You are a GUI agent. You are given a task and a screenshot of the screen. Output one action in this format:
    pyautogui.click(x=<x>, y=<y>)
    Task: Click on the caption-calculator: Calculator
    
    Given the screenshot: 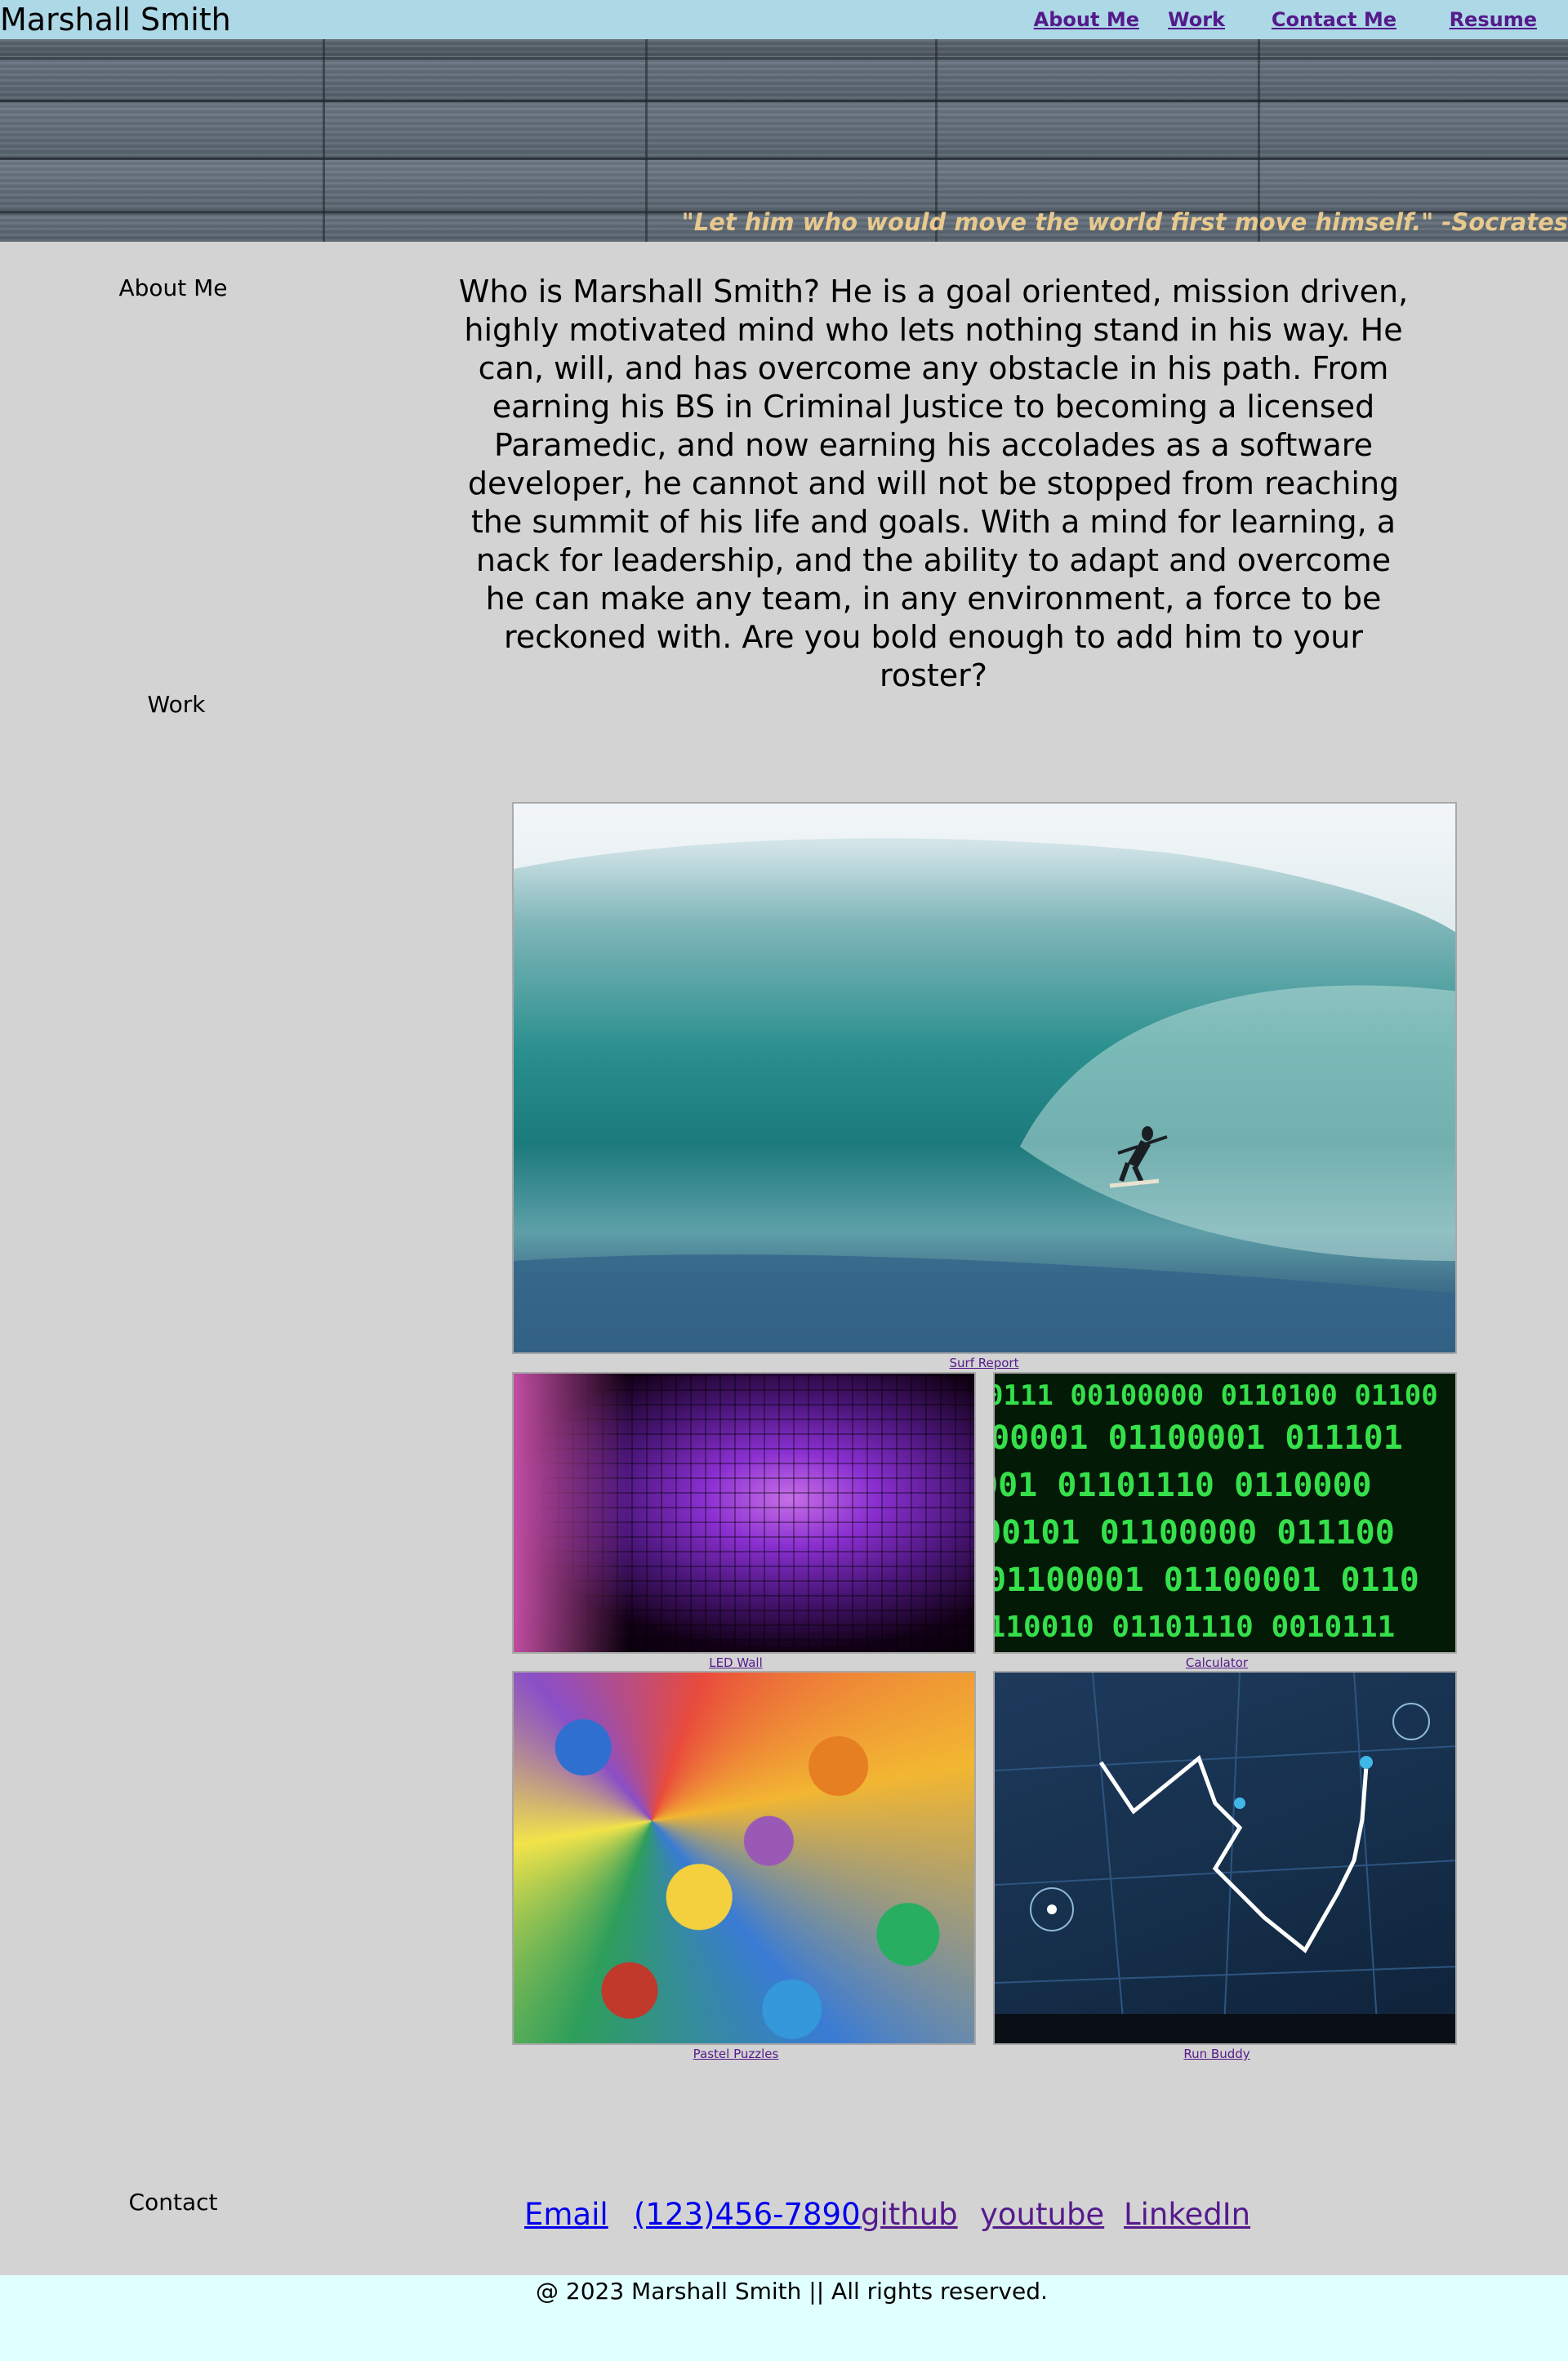 What is the action you would take?
    pyautogui.click(x=1216, y=1662)
    